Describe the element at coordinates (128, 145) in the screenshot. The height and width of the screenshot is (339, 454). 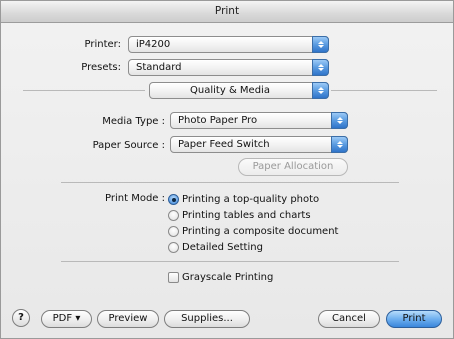
I see `paper-source-label: Paper Source :` at that location.